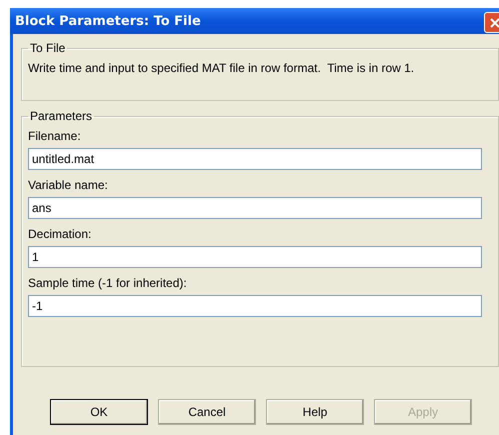 This screenshot has width=499, height=435. I want to click on field-label: Variable name:, so click(68, 185).